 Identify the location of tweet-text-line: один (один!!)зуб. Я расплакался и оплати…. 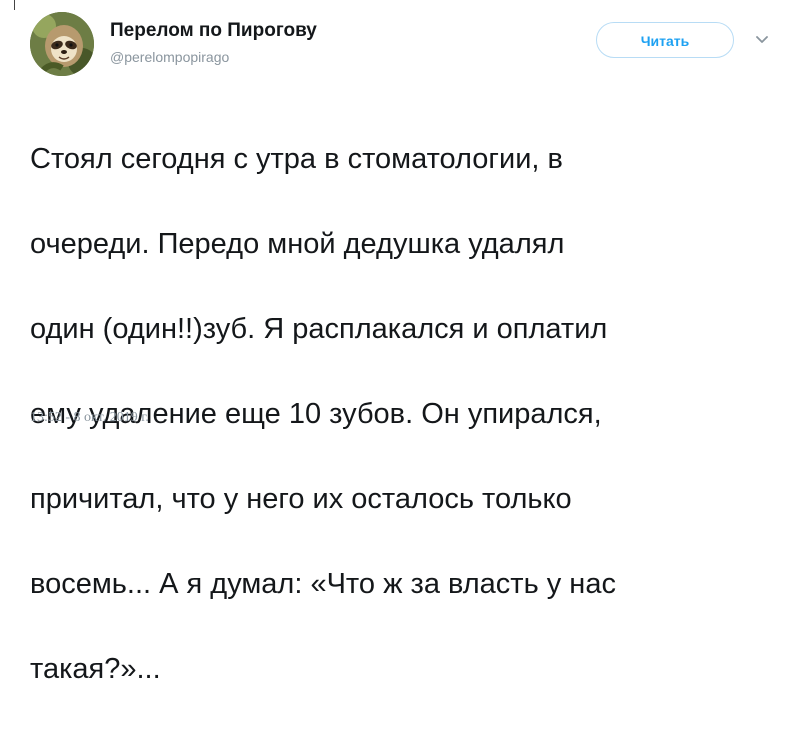
(319, 328).